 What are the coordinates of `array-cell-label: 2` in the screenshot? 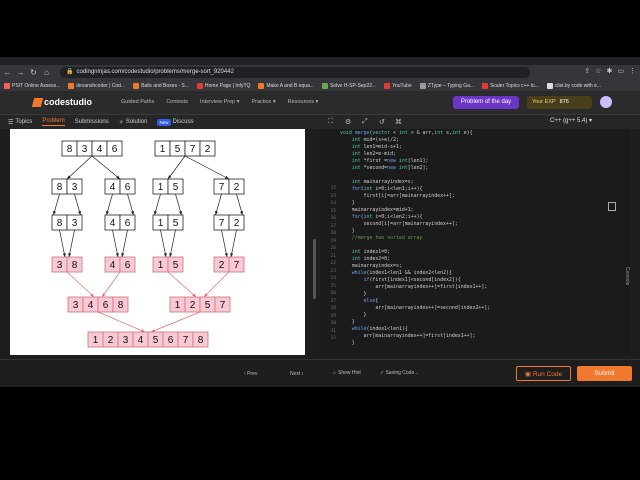 It's located at (222, 265).